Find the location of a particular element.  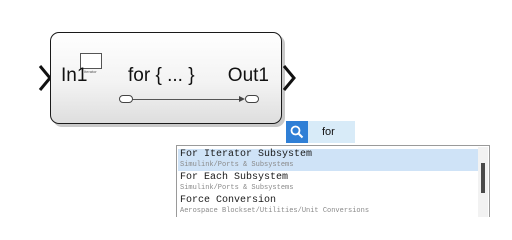

search-button is located at coordinates (297, 132).